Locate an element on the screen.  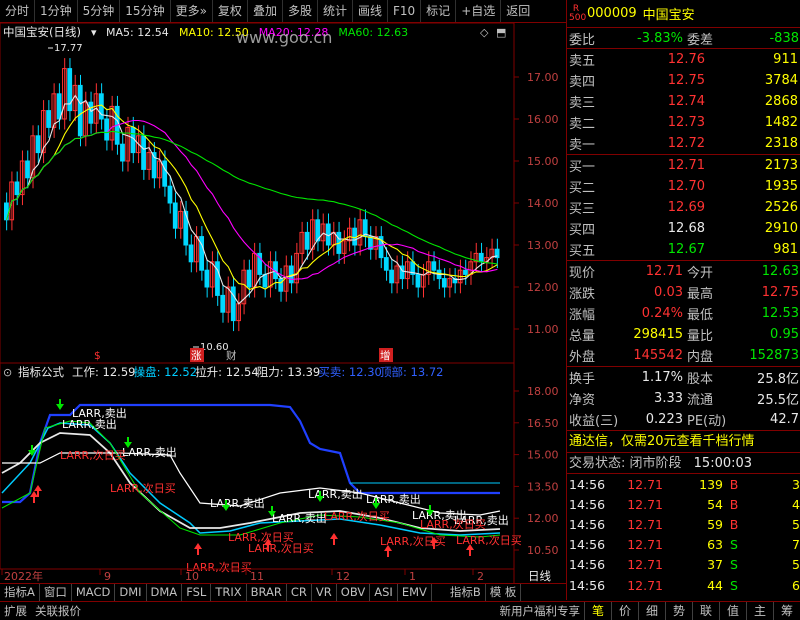
toolbar-button-6: 叠加 is located at coordinates (265, 11).